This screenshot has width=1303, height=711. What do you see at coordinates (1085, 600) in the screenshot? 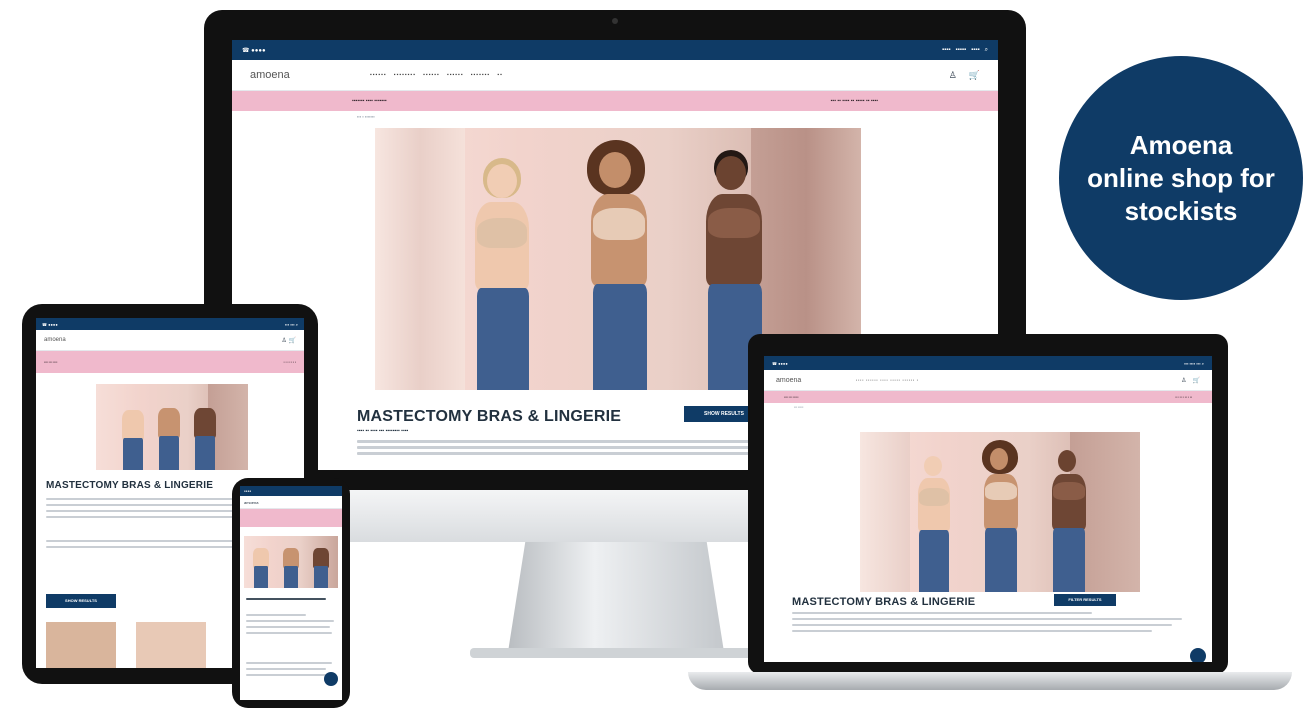
I see `filter-button: FILTER RESULTS` at bounding box center [1085, 600].